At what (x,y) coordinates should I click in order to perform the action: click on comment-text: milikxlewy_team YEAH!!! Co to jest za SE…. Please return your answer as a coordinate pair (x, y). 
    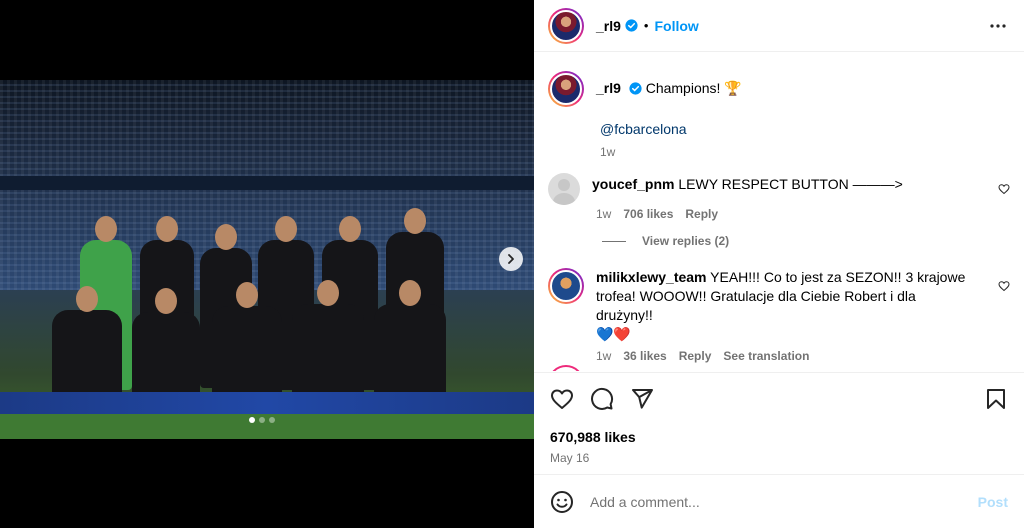
    Looking at the image, I should click on (786, 306).